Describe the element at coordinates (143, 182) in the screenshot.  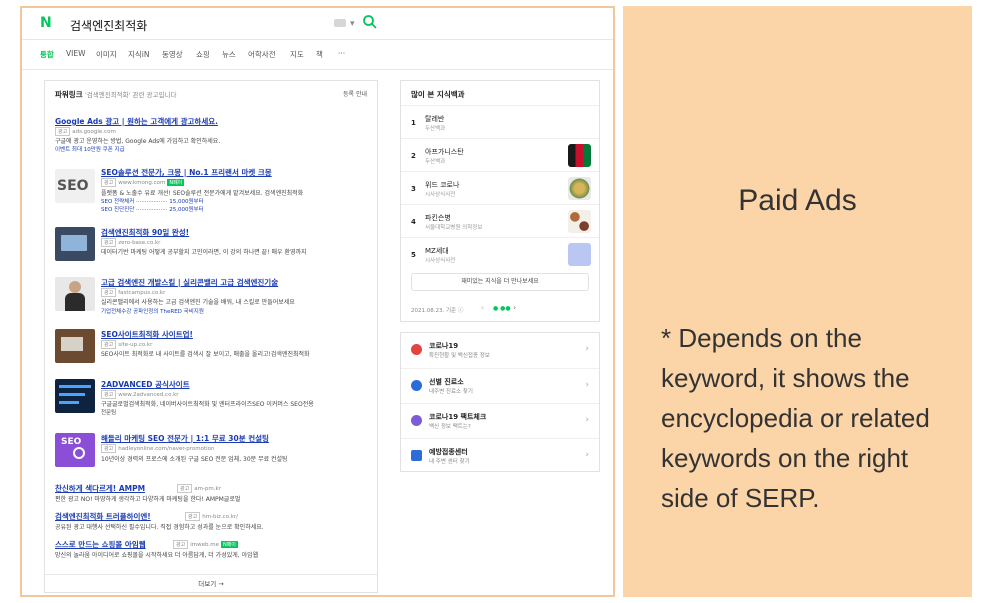
I see `ad-url: 광고 www.kmong.com N페이` at that location.